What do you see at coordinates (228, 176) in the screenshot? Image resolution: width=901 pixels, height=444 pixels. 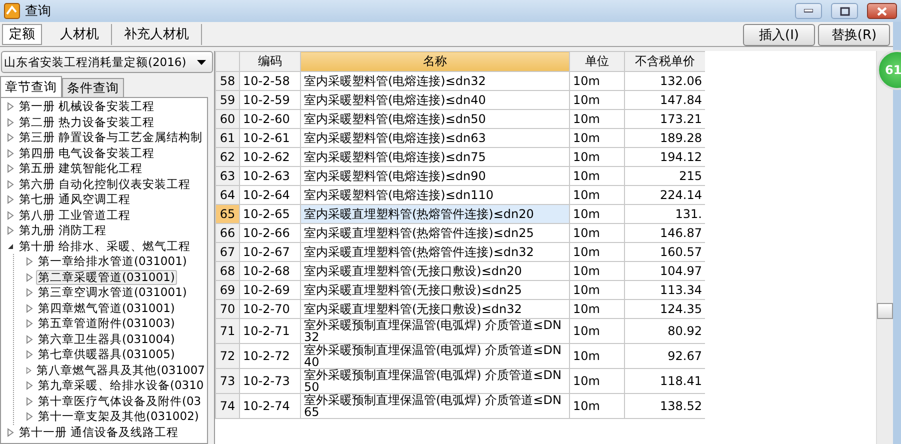 I see `row-number: 63` at bounding box center [228, 176].